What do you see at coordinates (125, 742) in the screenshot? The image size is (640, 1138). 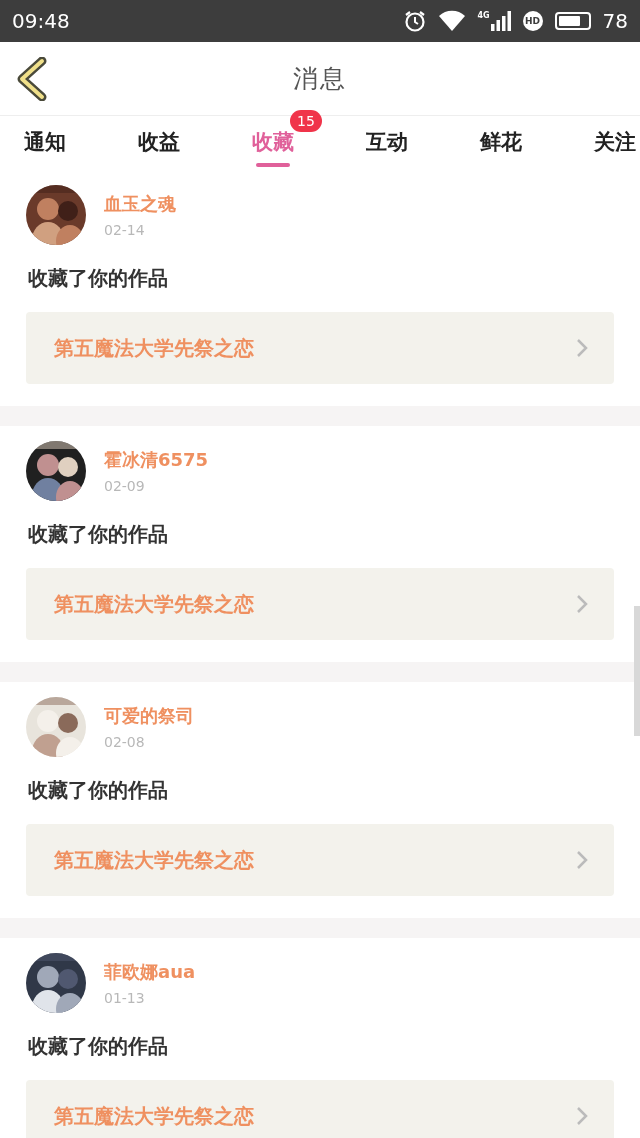 I see `message-date: 02-08` at bounding box center [125, 742].